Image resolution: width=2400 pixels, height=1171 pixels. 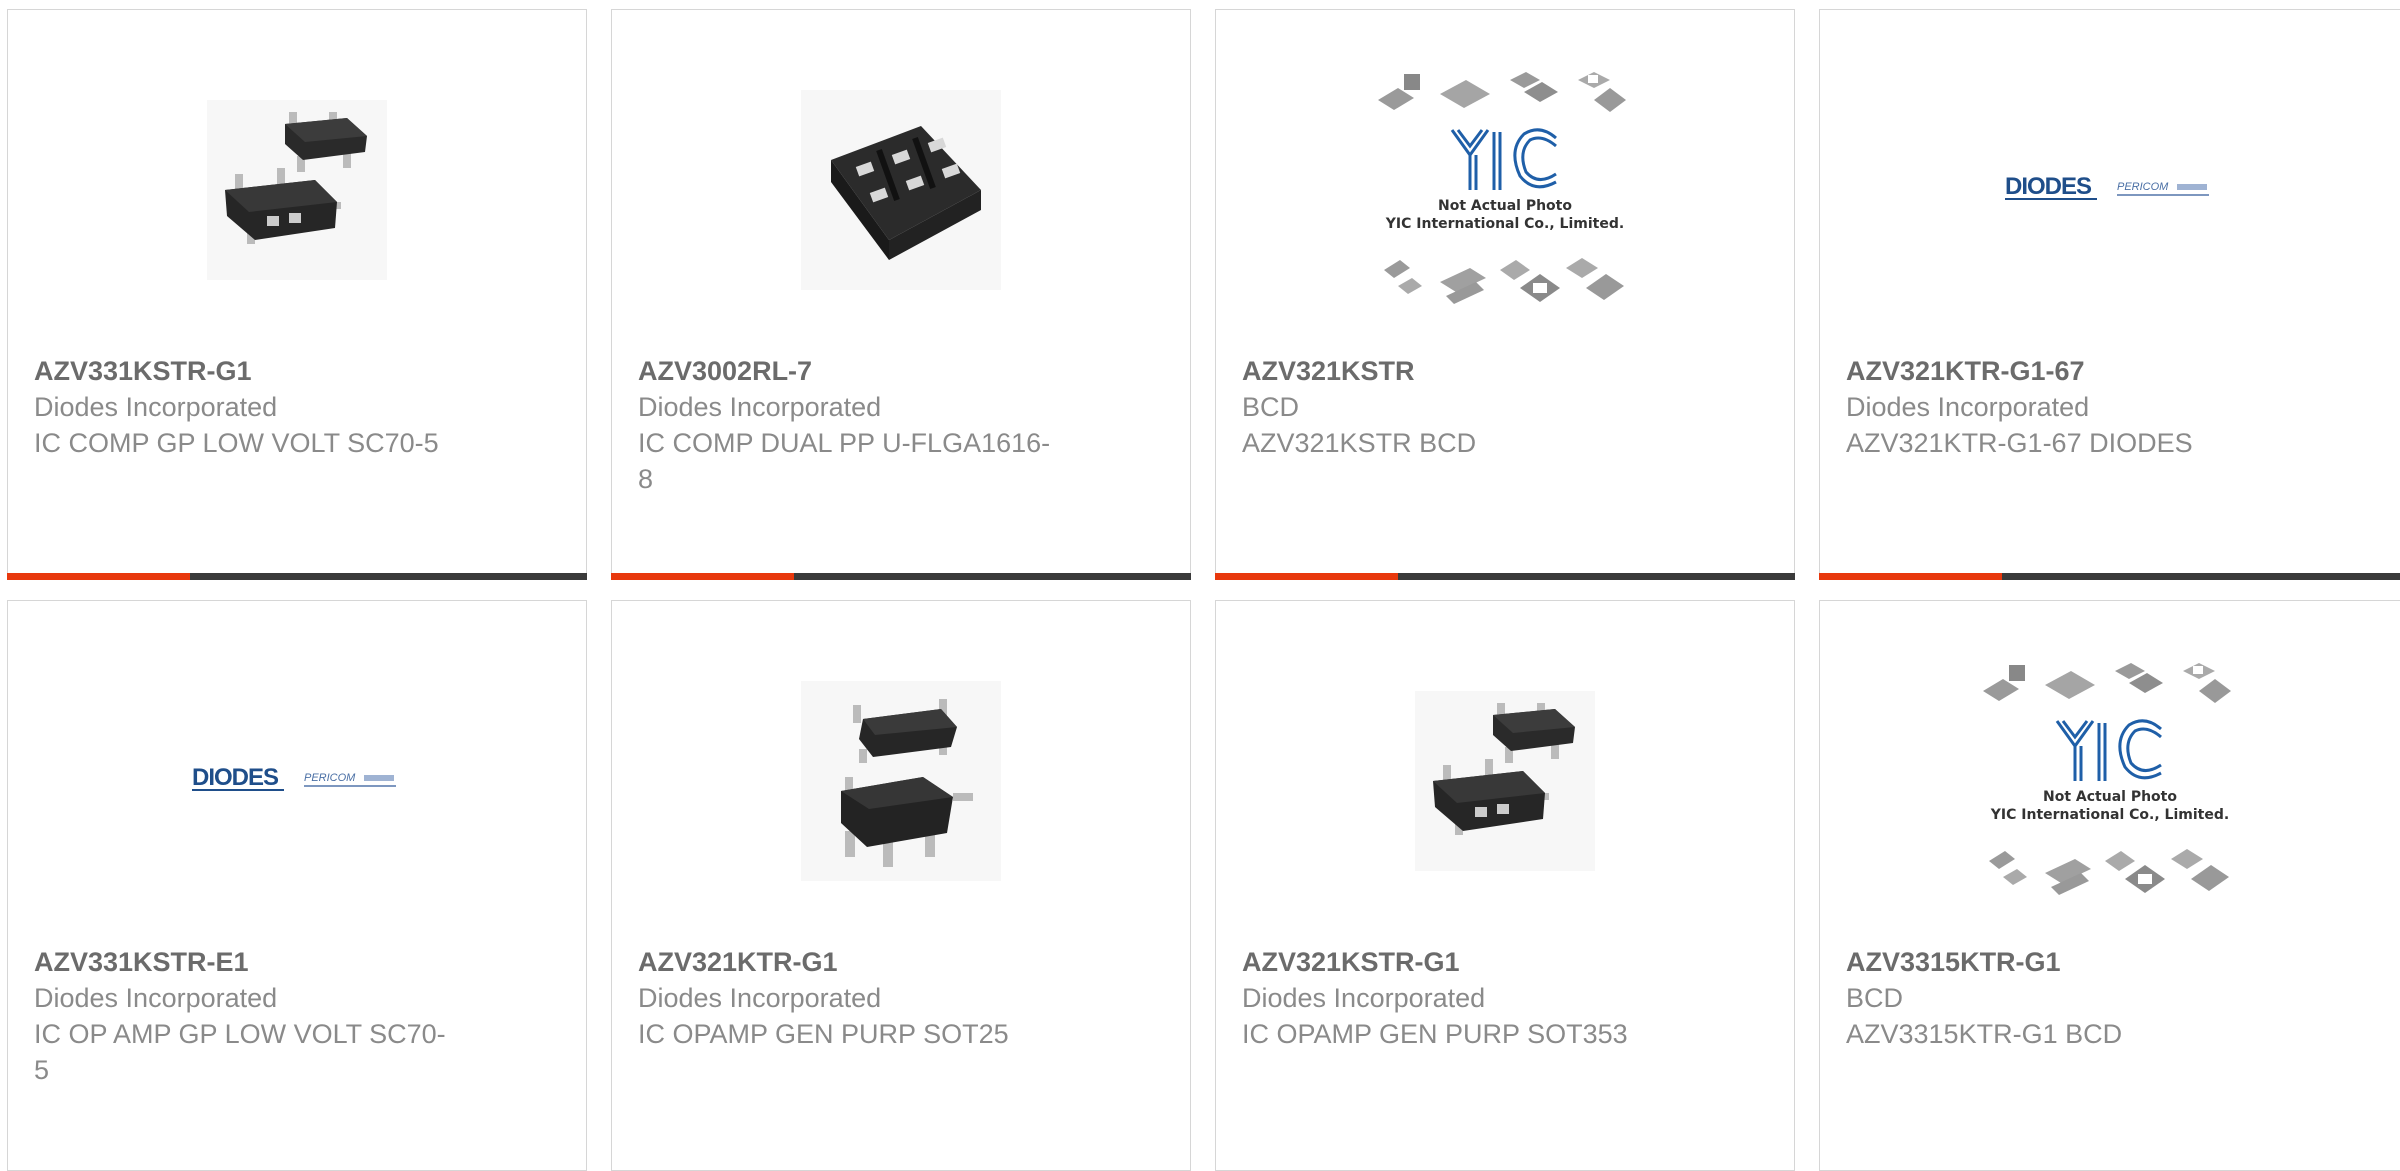 I want to click on part-number: AZV3002RL-7, so click(x=853, y=371).